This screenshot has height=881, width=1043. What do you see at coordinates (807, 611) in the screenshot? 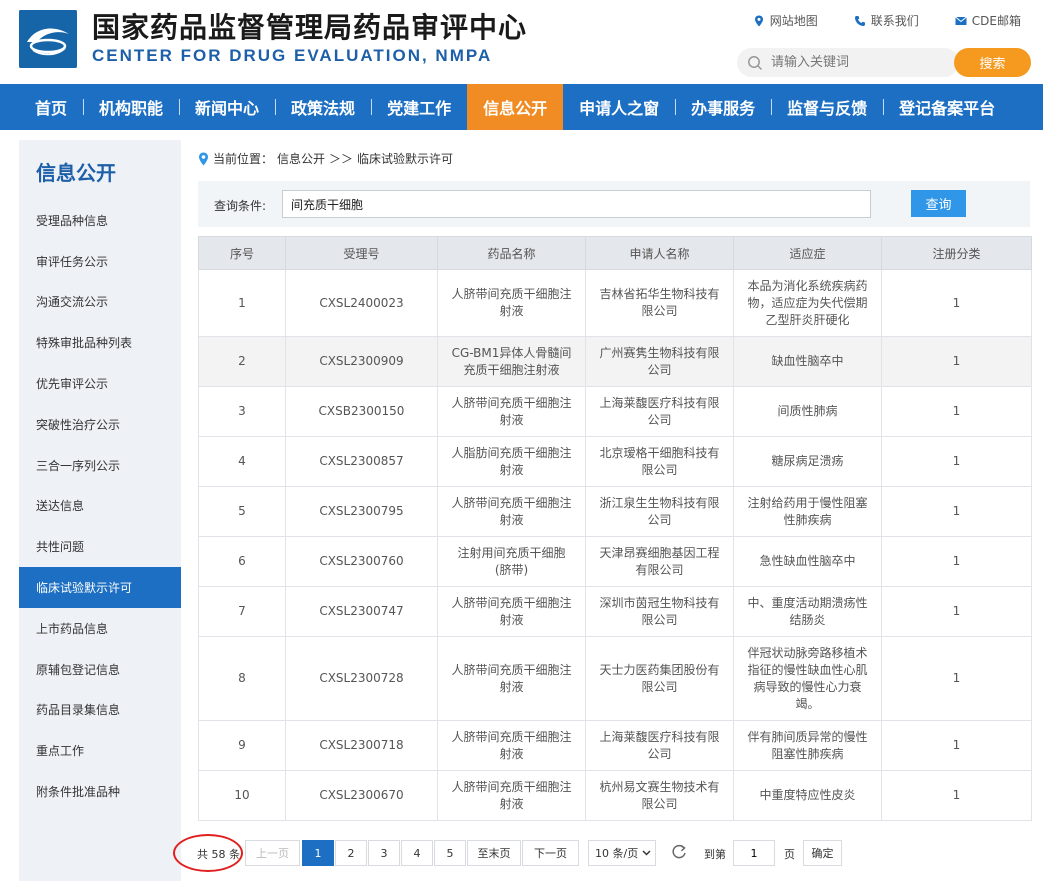
I see `cell-indication: 中、重度活动期溃疡性结肠炎` at bounding box center [807, 611].